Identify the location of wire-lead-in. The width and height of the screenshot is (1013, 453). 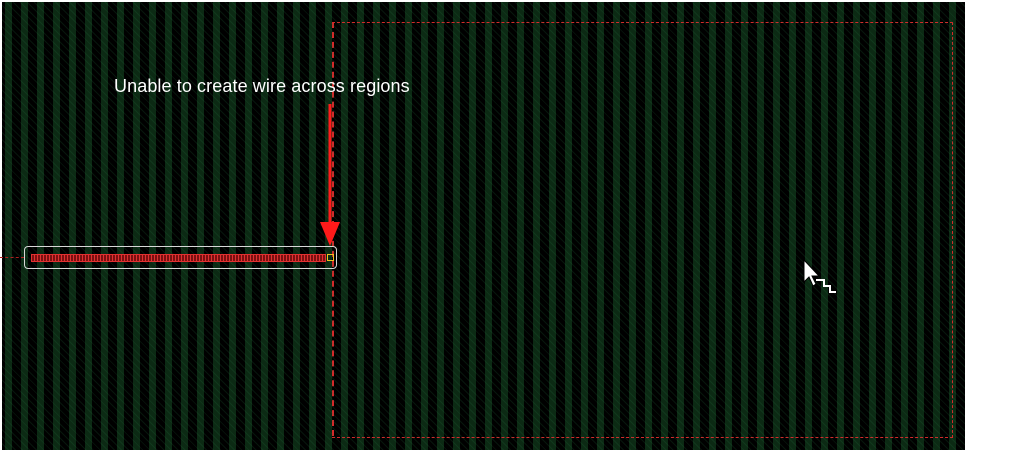
(12, 257).